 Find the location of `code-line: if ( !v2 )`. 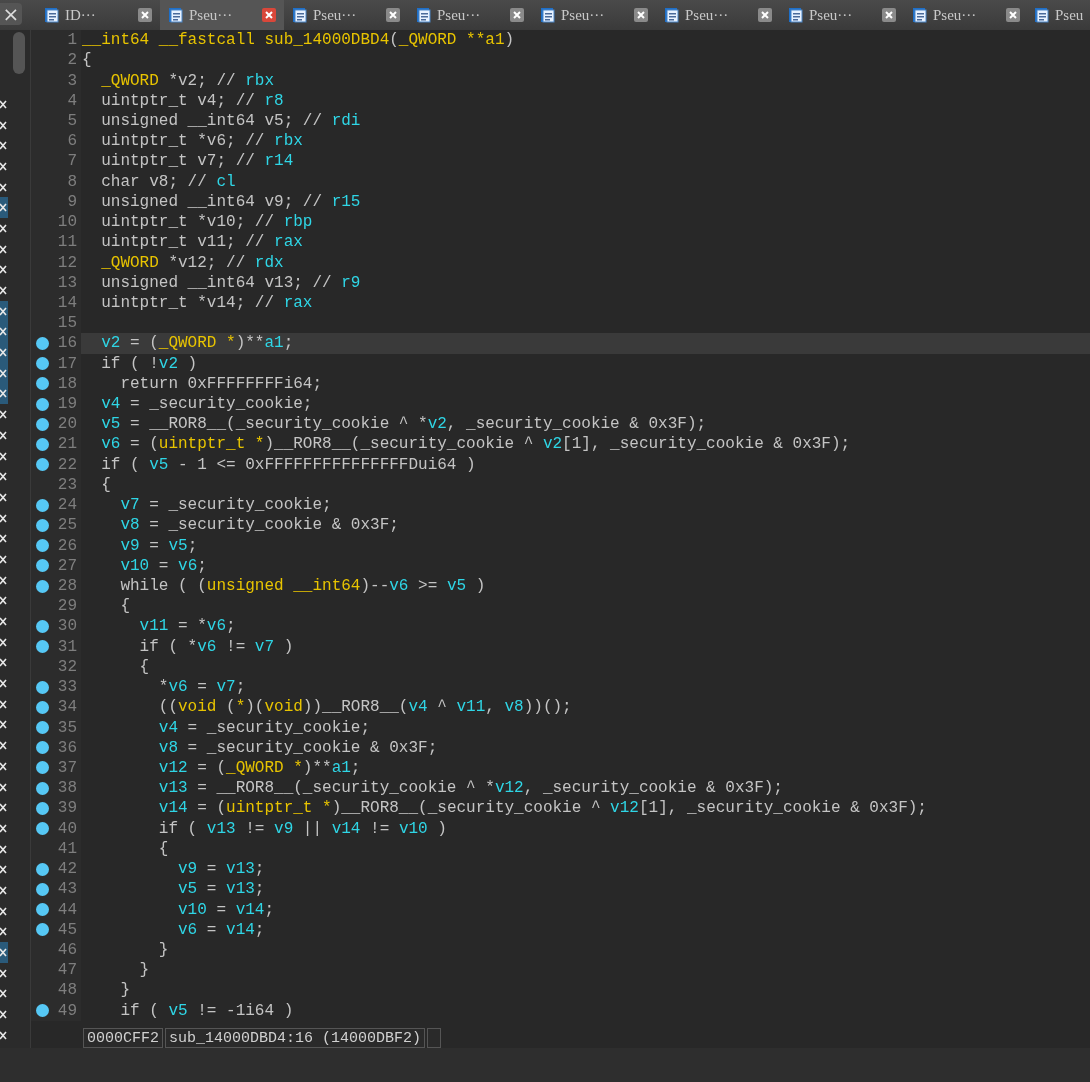

code-line: if ( !v2 ) is located at coordinates (149, 363).